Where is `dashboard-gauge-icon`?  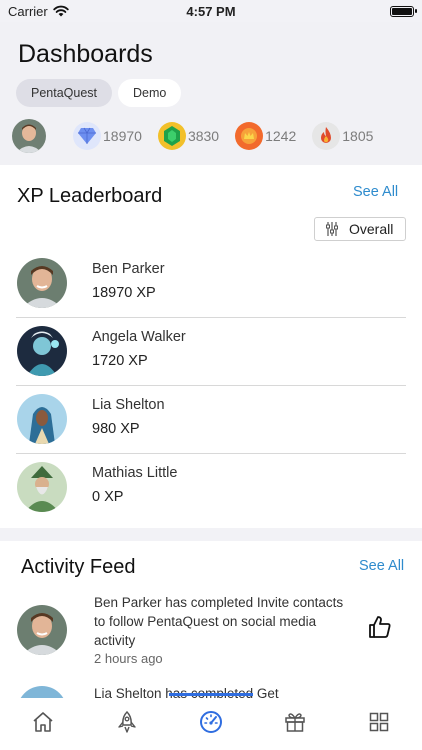 dashboard-gauge-icon is located at coordinates (211, 722).